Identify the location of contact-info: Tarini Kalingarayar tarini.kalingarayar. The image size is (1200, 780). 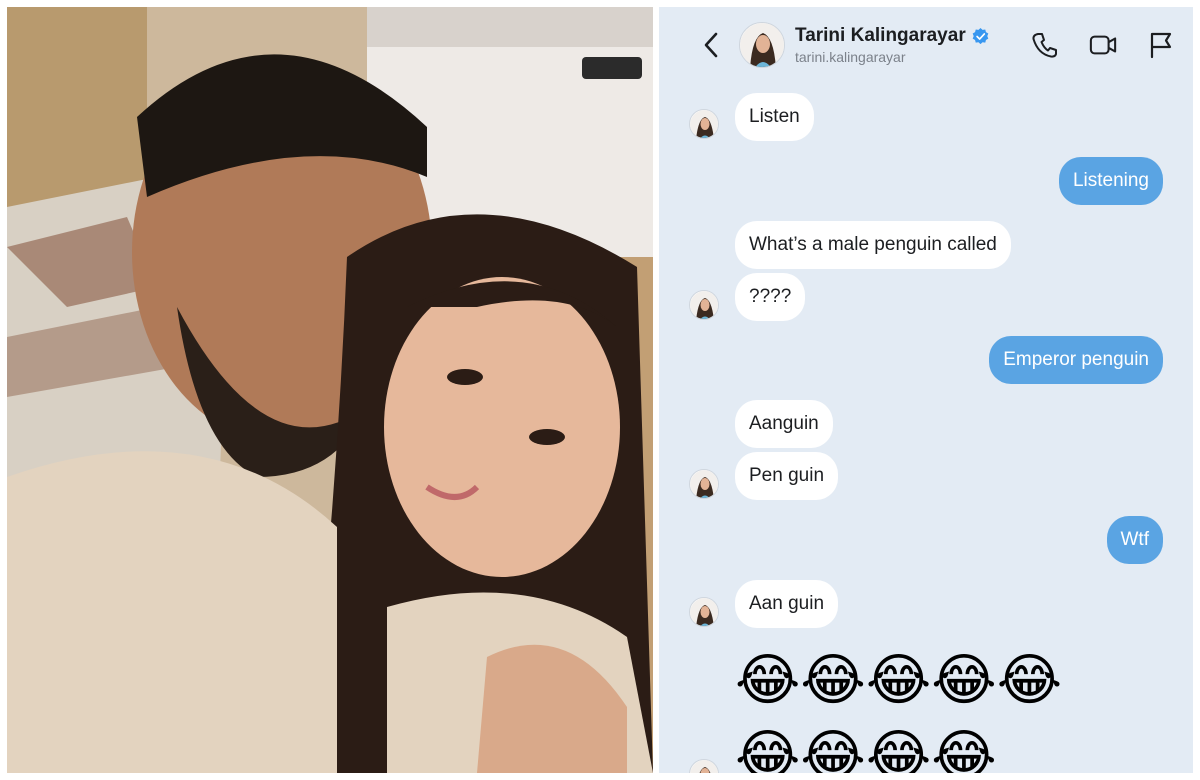
(892, 45).